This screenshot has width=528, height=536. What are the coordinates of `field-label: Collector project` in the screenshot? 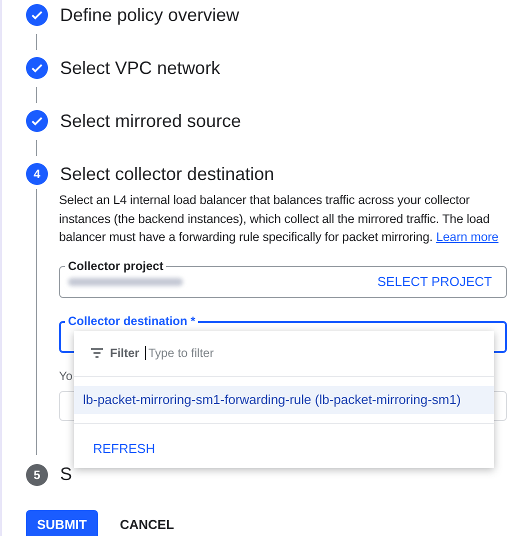 It's located at (115, 265).